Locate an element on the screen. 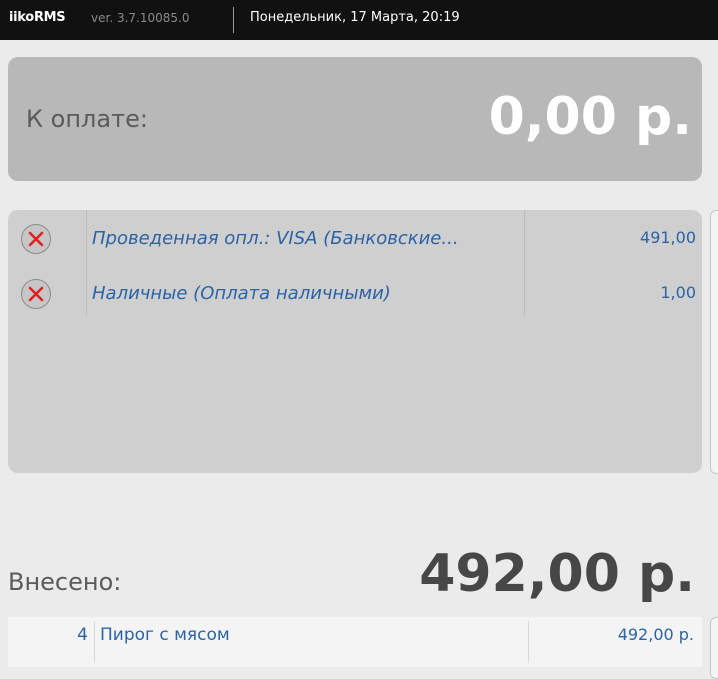 This screenshot has height=679, width=718. app-version: ver. 3.7.10085.0 is located at coordinates (140, 18).